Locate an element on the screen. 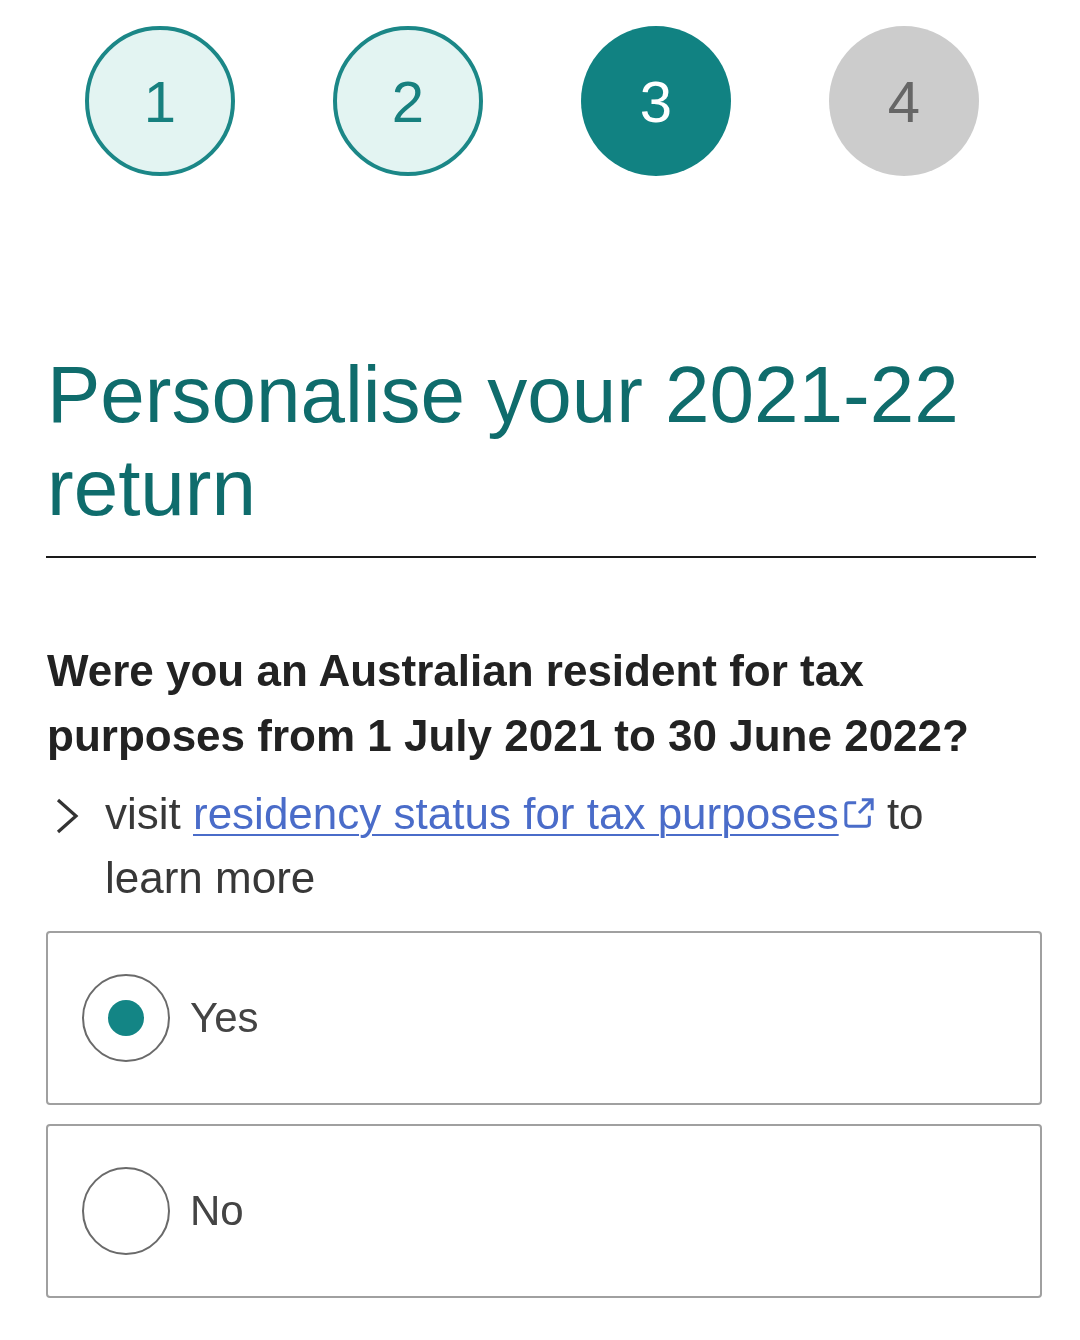 This screenshot has width=1080, height=1340. help-text: visit residency status for tax purposes to learn more is located at coordinates (515, 846).